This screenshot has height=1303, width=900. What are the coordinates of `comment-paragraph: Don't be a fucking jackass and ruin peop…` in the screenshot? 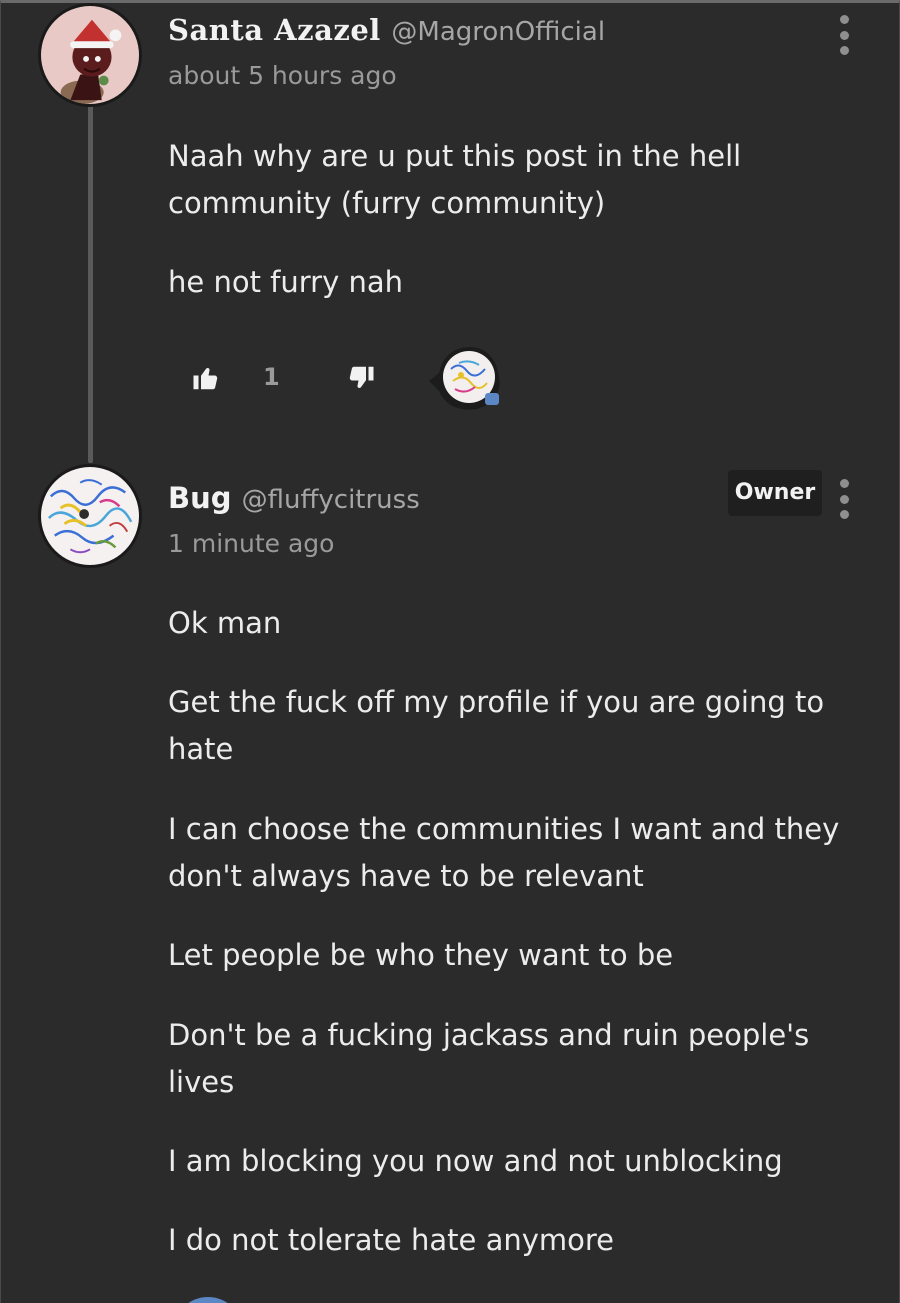 It's located at (489, 1058).